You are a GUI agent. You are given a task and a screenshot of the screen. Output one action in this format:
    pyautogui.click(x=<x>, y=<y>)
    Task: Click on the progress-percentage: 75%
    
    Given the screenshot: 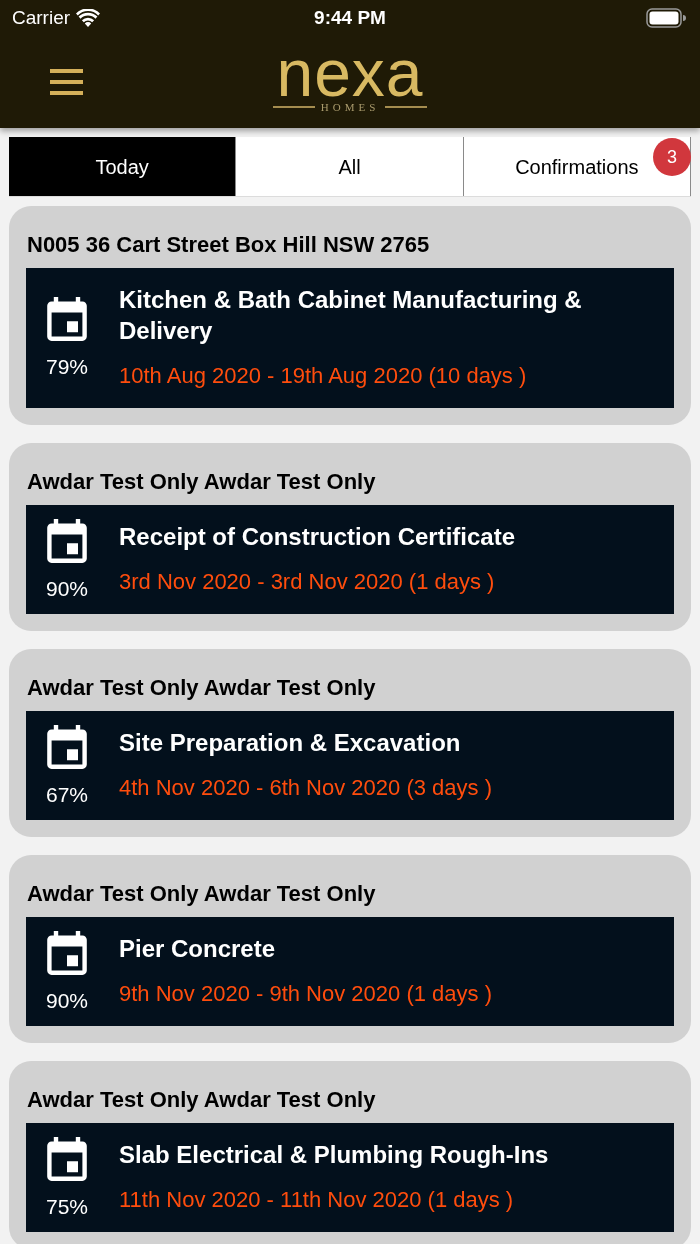 What is the action you would take?
    pyautogui.click(x=67, y=1206)
    